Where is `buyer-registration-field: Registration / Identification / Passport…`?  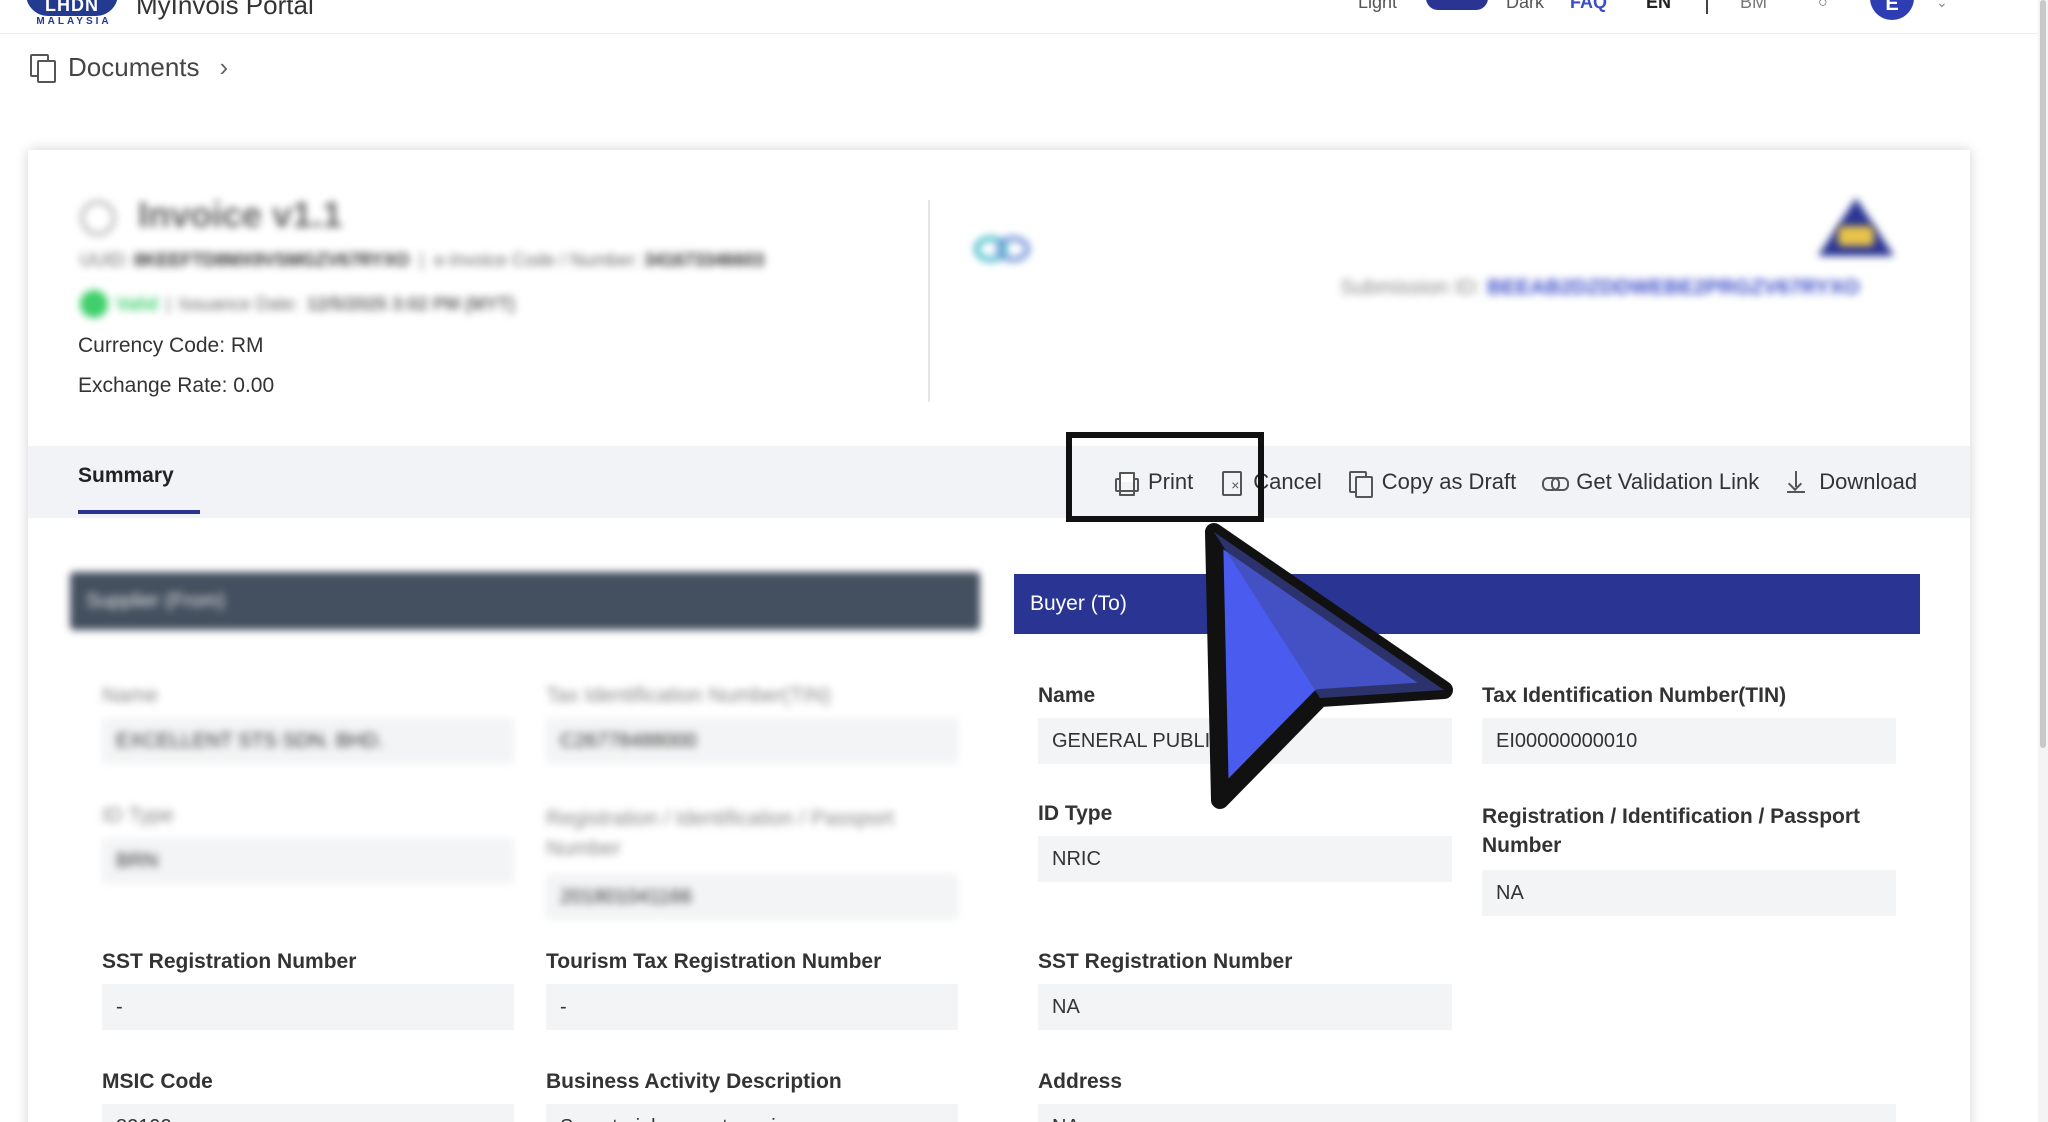
buyer-registration-field: Registration / Identification / Passport… is located at coordinates (1689, 859).